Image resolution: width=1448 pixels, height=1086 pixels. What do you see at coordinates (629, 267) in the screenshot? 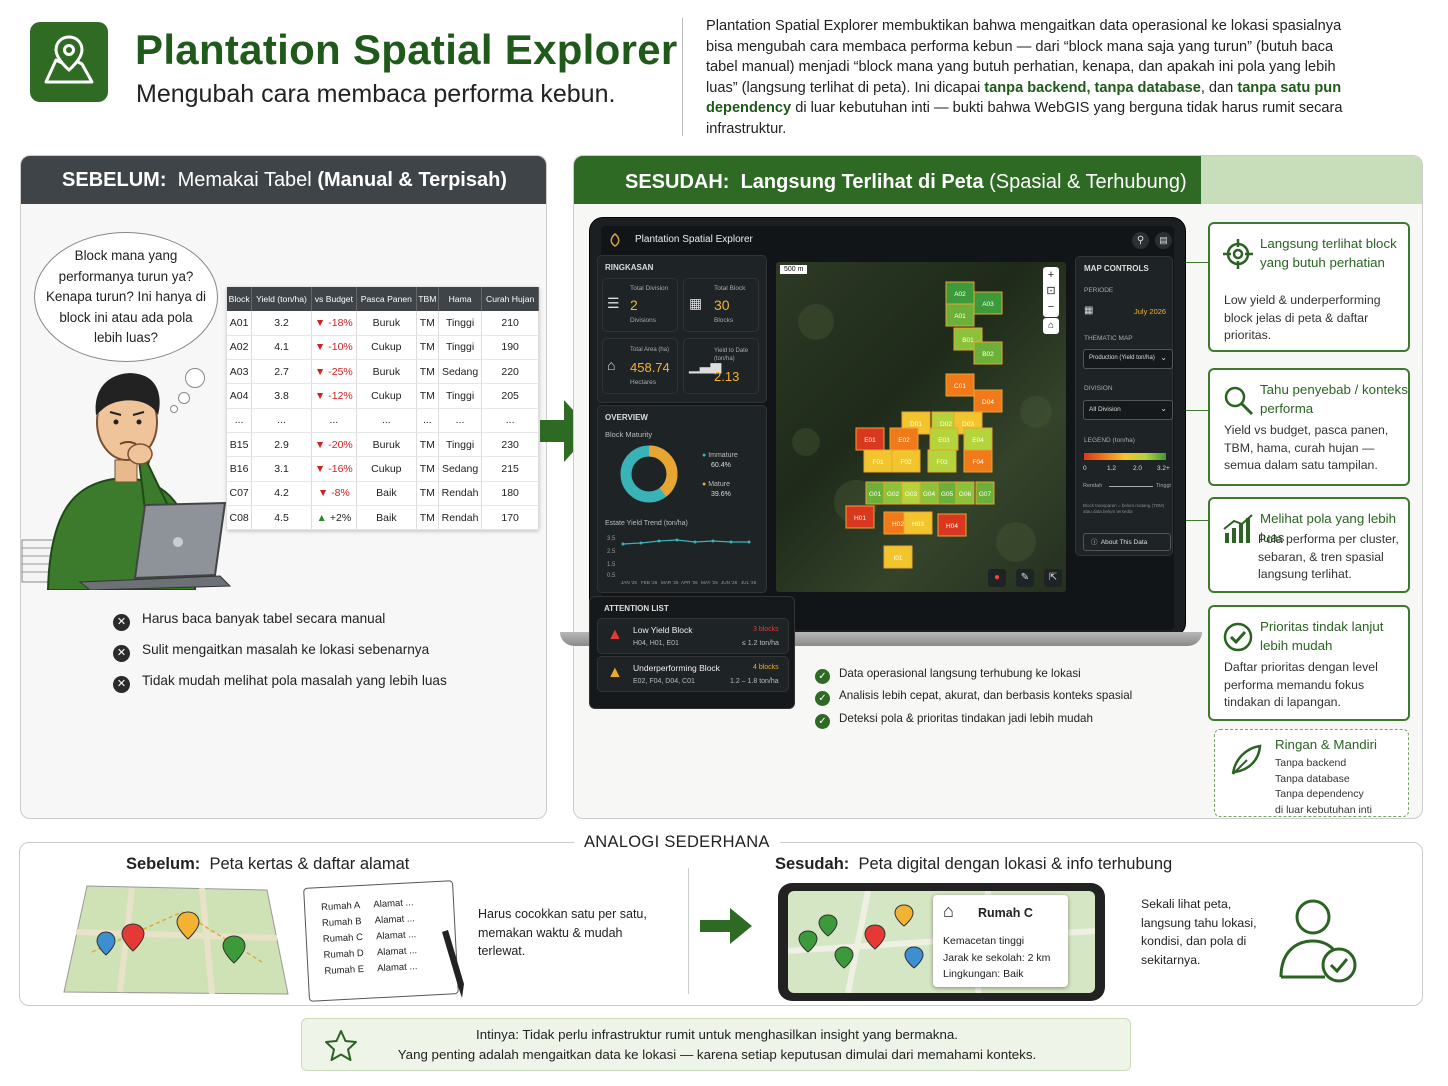
I see `summary-heading: RINGKASAN` at bounding box center [629, 267].